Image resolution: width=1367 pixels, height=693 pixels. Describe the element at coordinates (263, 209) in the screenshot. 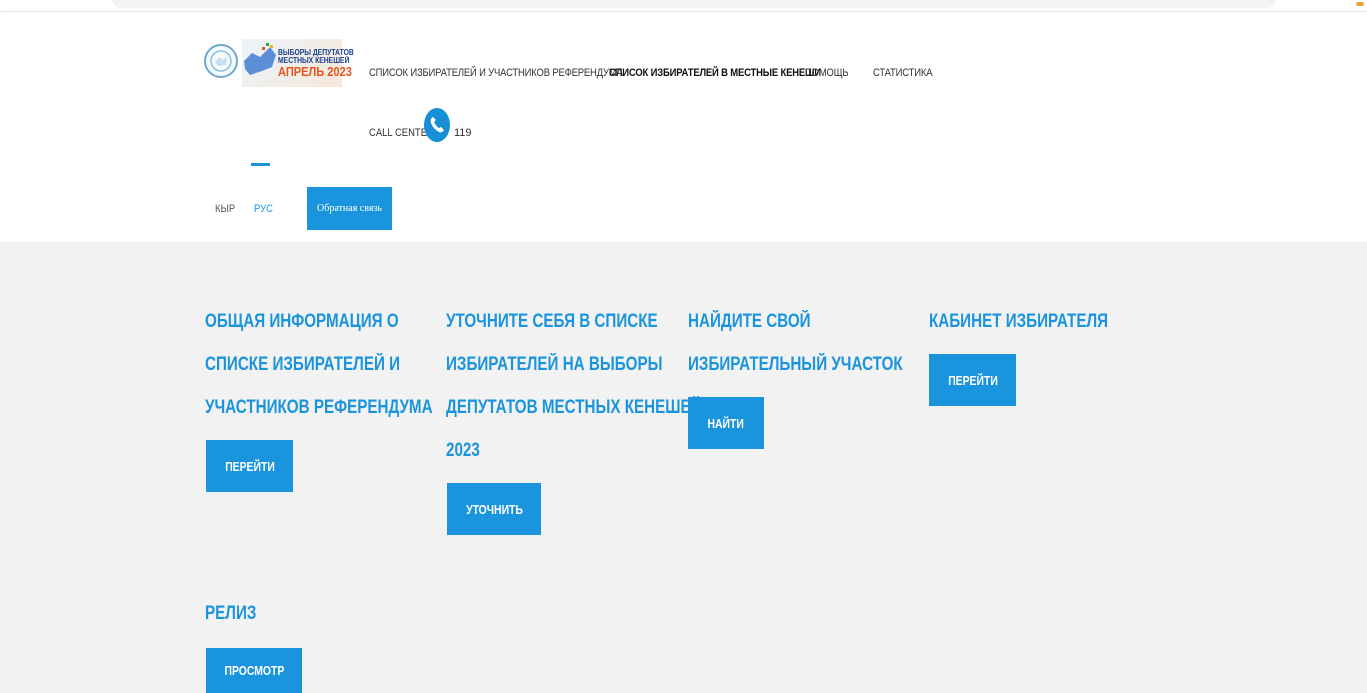

I see `language-rus: РУС` at that location.